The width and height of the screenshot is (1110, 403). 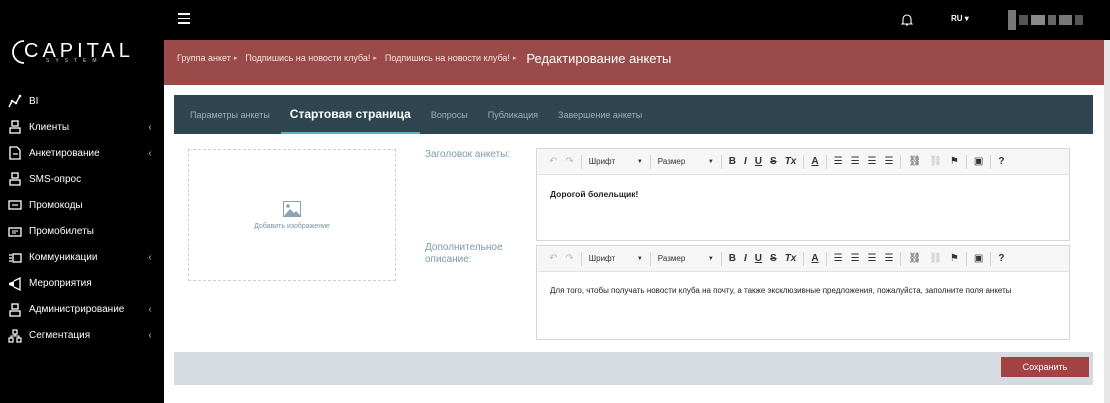 I want to click on sidebar-item-sms-survey: SMS-опрос, so click(x=82, y=179).